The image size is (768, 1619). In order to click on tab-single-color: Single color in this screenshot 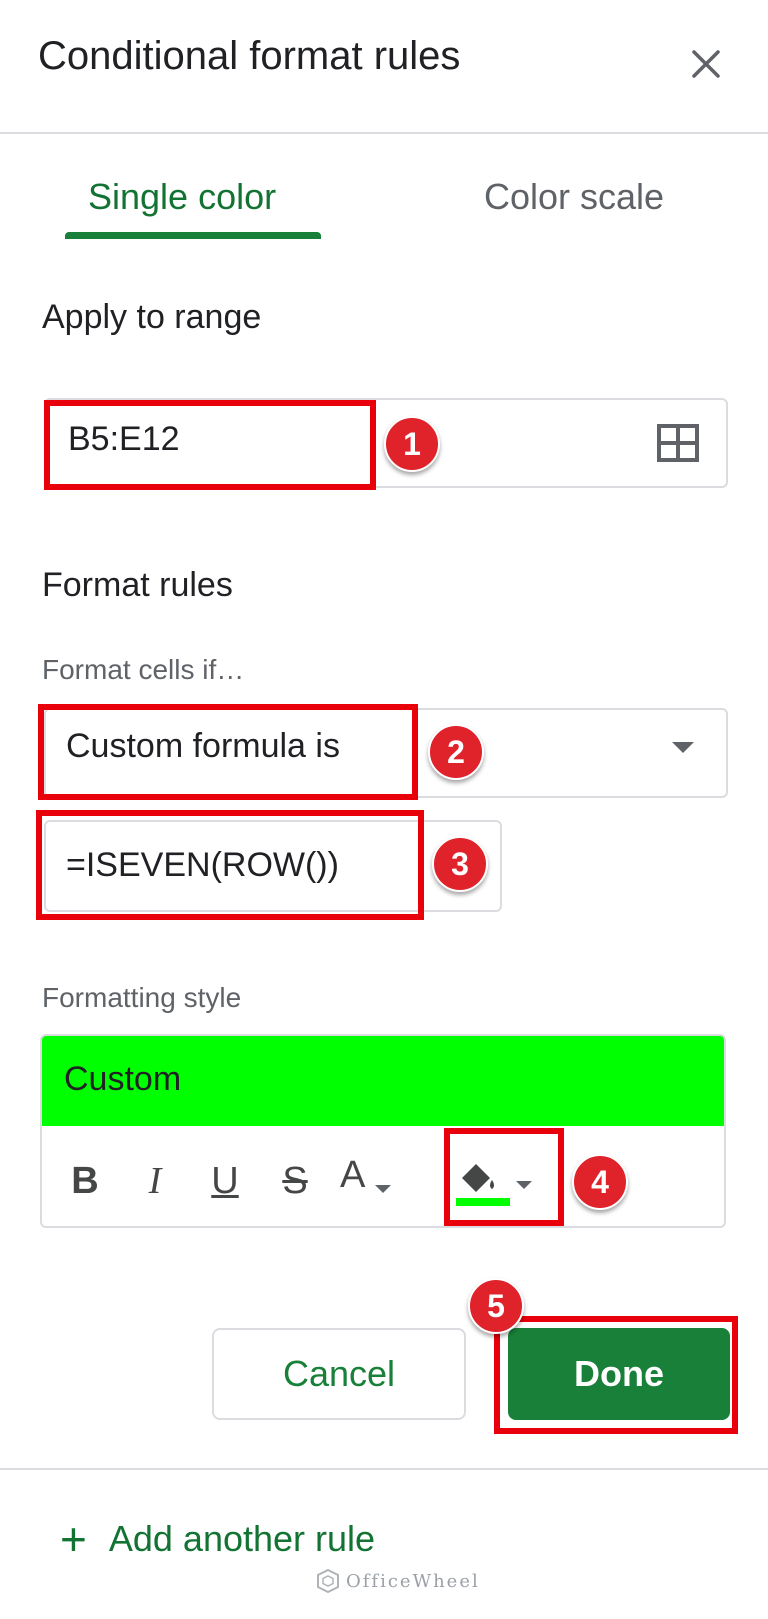, I will do `click(182, 197)`.